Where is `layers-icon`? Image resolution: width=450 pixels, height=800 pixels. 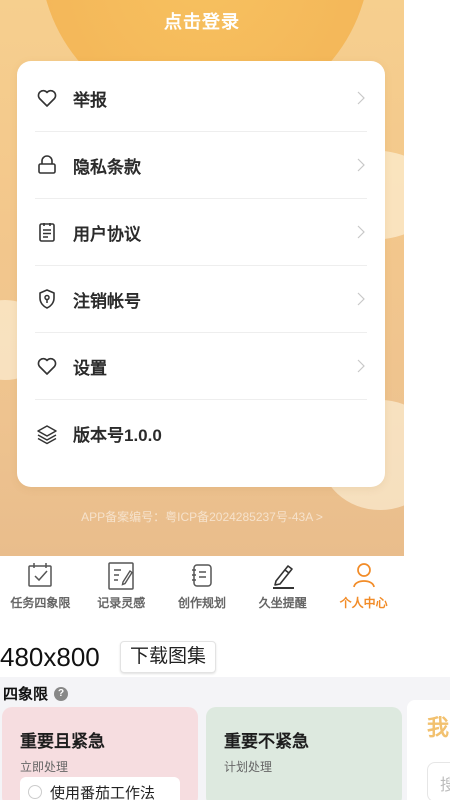 layers-icon is located at coordinates (47, 434).